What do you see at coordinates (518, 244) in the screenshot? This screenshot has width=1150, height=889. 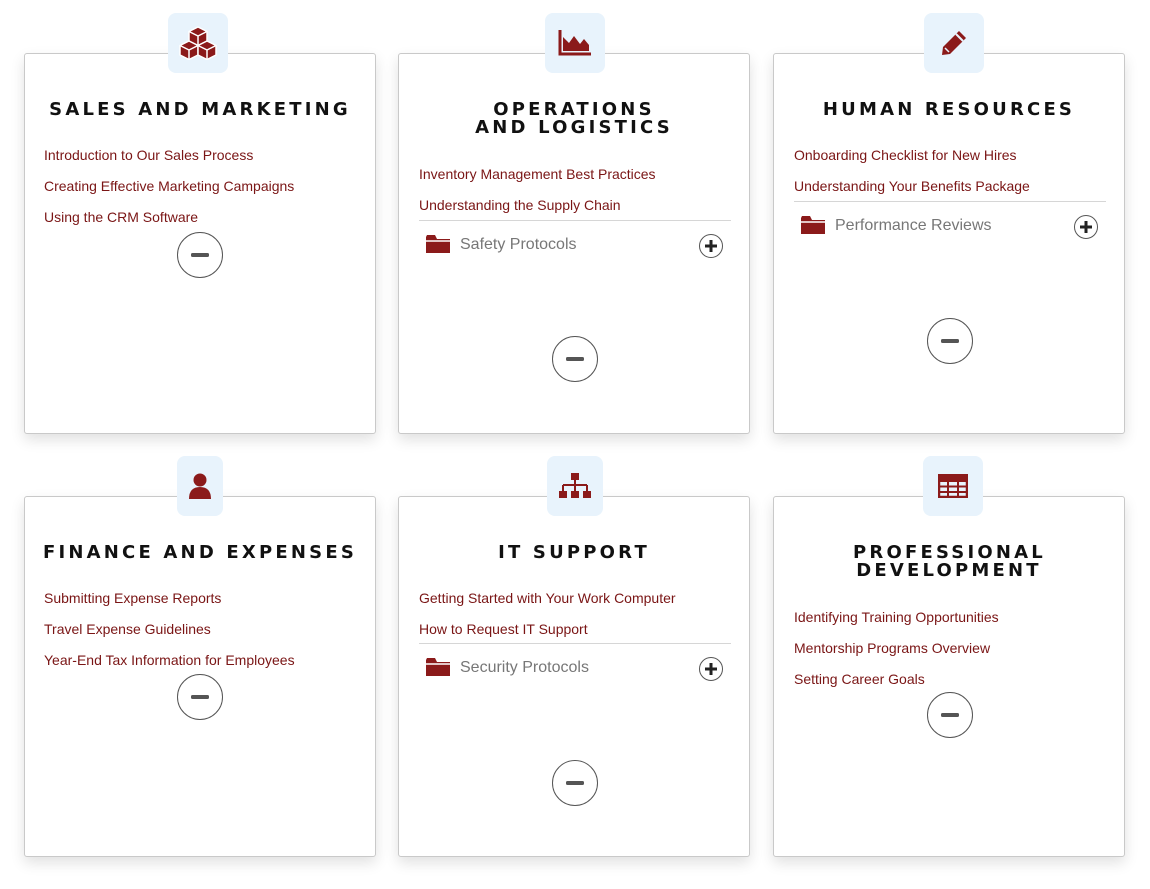 I see `folder-label: Safety Protocols` at bounding box center [518, 244].